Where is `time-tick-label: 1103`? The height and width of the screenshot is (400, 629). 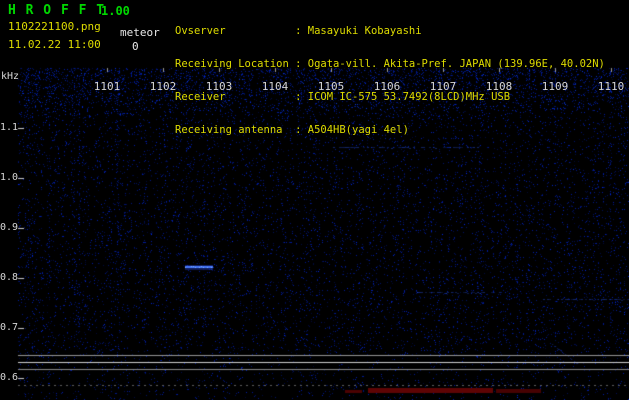 time-tick-label: 1103 is located at coordinates (219, 86).